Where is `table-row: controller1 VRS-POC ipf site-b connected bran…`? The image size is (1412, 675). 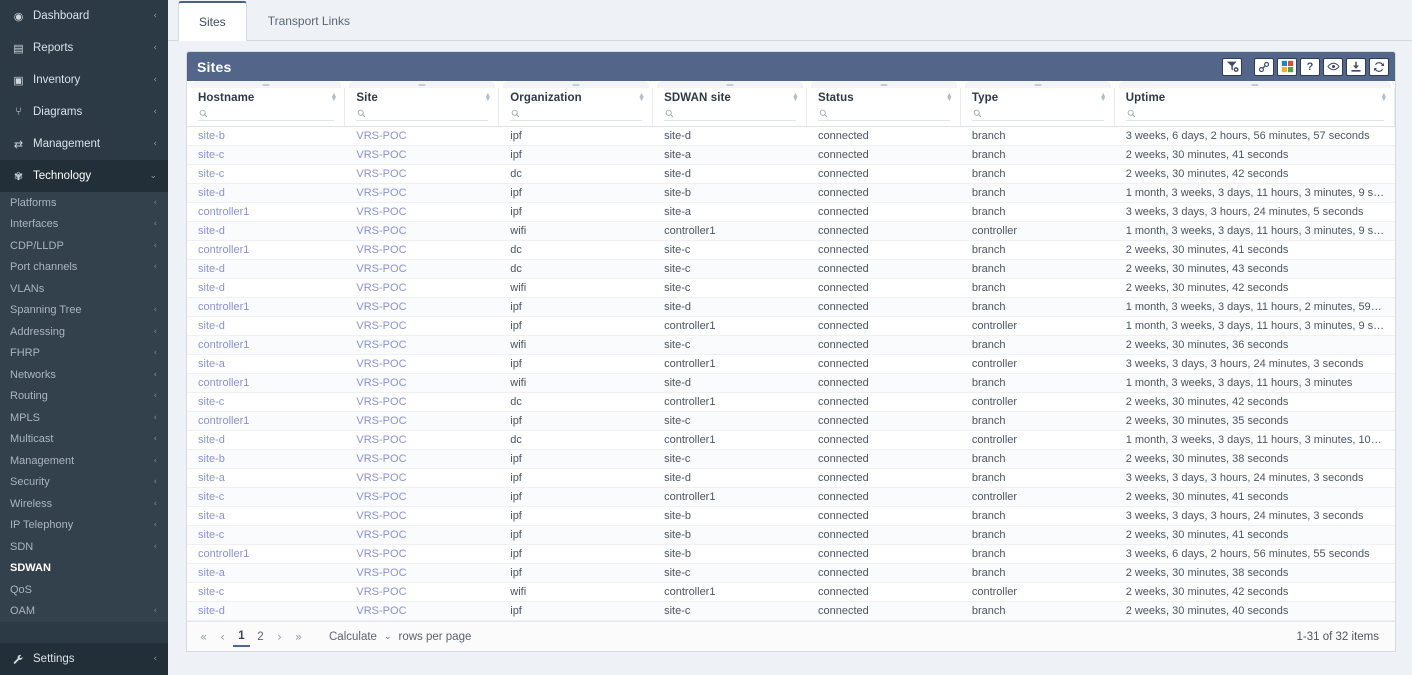 table-row: controller1 VRS-POC ipf site-b connected bran… is located at coordinates (791, 554).